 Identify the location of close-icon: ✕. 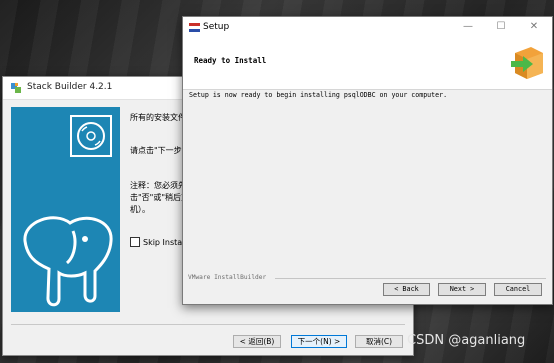
(534, 27).